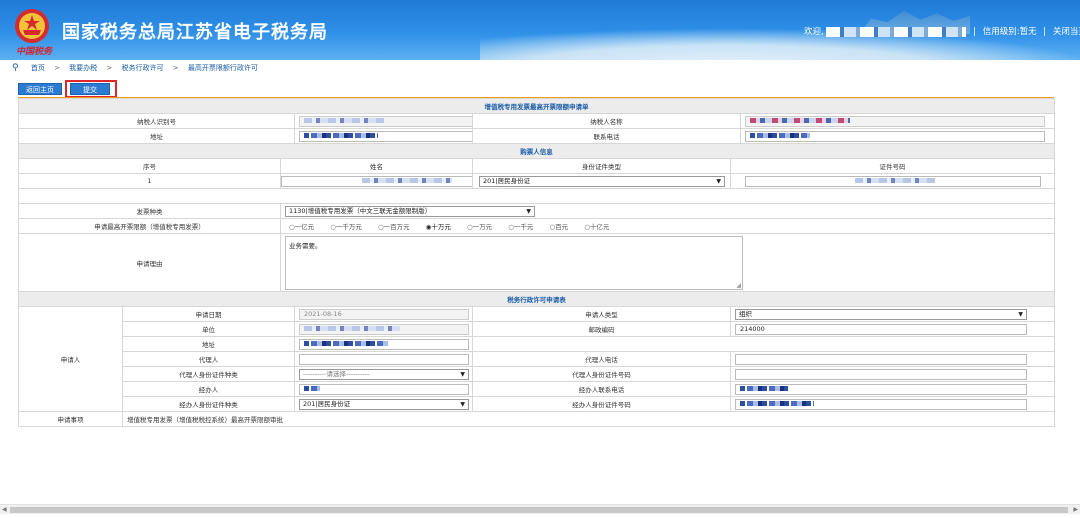  Describe the element at coordinates (208, 314) in the screenshot. I see `apply-date-label: 申请日期` at that location.